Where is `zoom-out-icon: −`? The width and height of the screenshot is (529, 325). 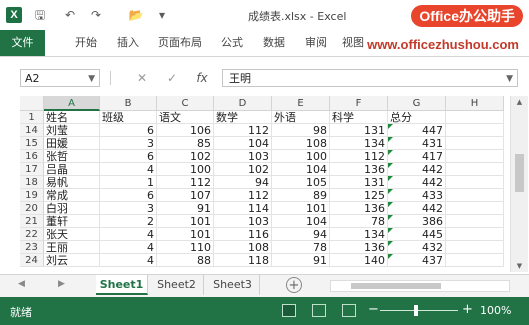 zoom-out-icon: − is located at coordinates (373, 309).